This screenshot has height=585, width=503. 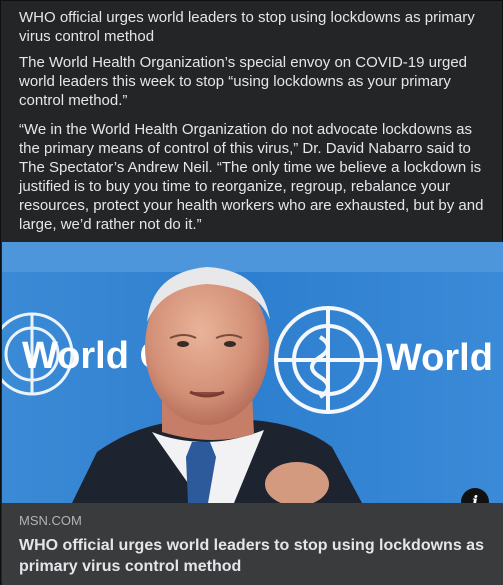 I want to click on link-domain: MSN.COM, so click(x=50, y=520).